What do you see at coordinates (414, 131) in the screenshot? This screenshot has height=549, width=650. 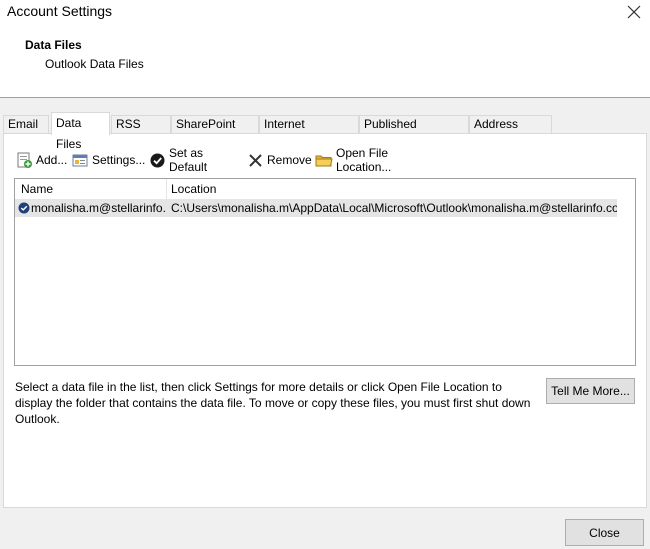 I see `tab-published-calendars: Published Calendars` at bounding box center [414, 131].